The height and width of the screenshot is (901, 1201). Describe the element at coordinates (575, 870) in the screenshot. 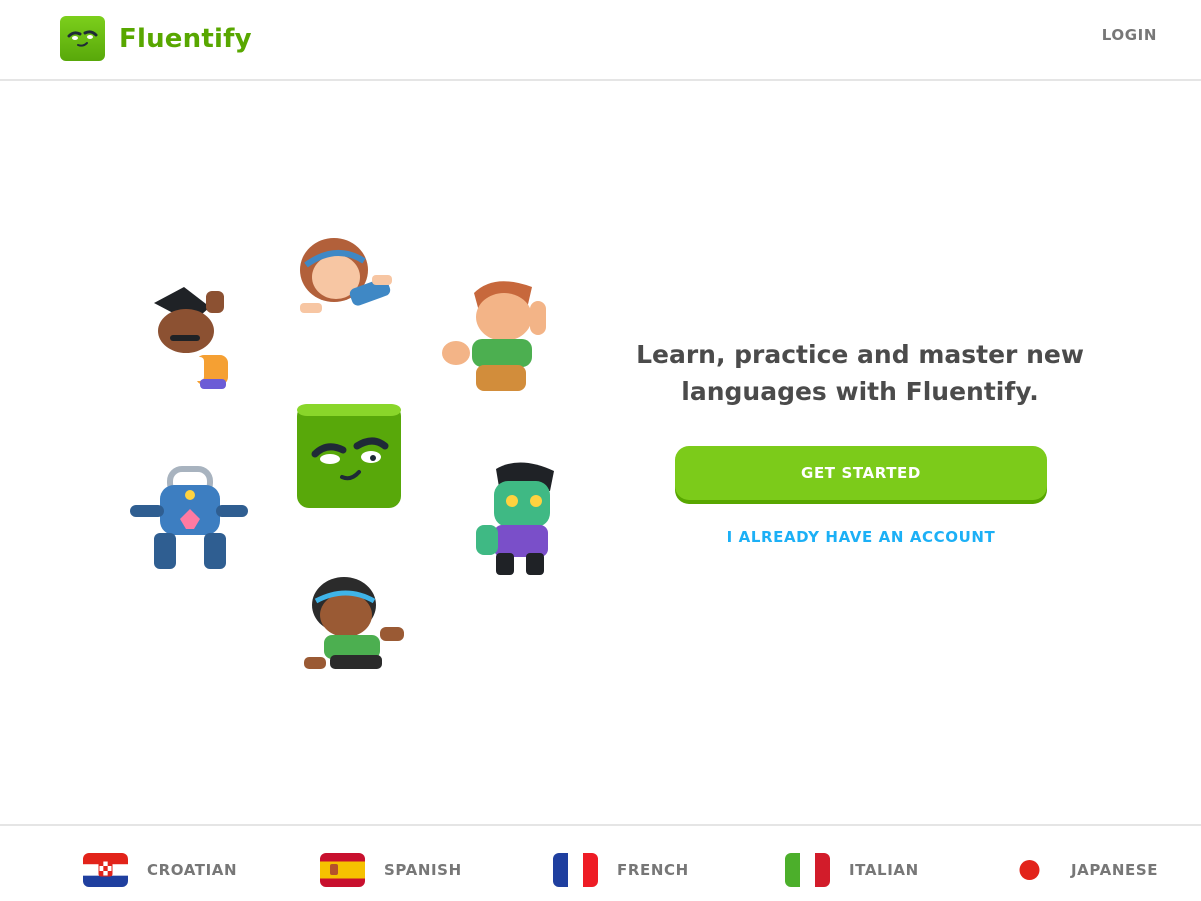

I see `france-flag-icon` at that location.